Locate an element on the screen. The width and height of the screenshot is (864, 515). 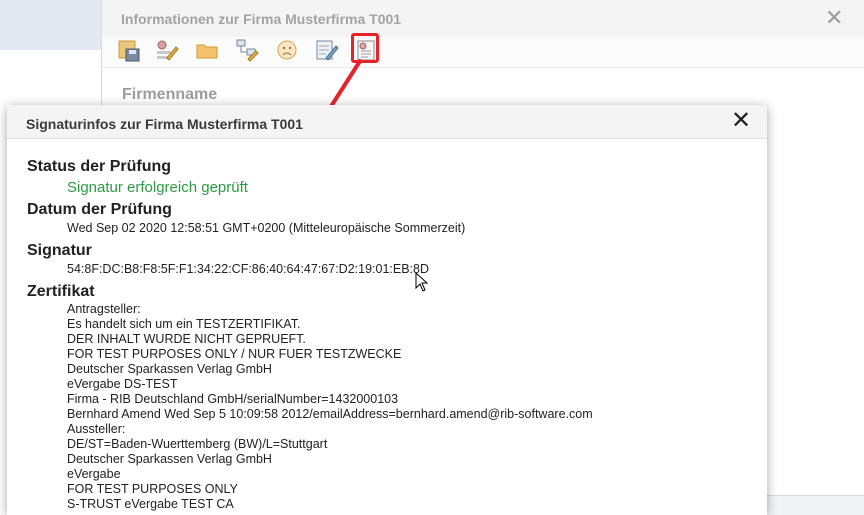
sad-face-icon is located at coordinates (287, 50).